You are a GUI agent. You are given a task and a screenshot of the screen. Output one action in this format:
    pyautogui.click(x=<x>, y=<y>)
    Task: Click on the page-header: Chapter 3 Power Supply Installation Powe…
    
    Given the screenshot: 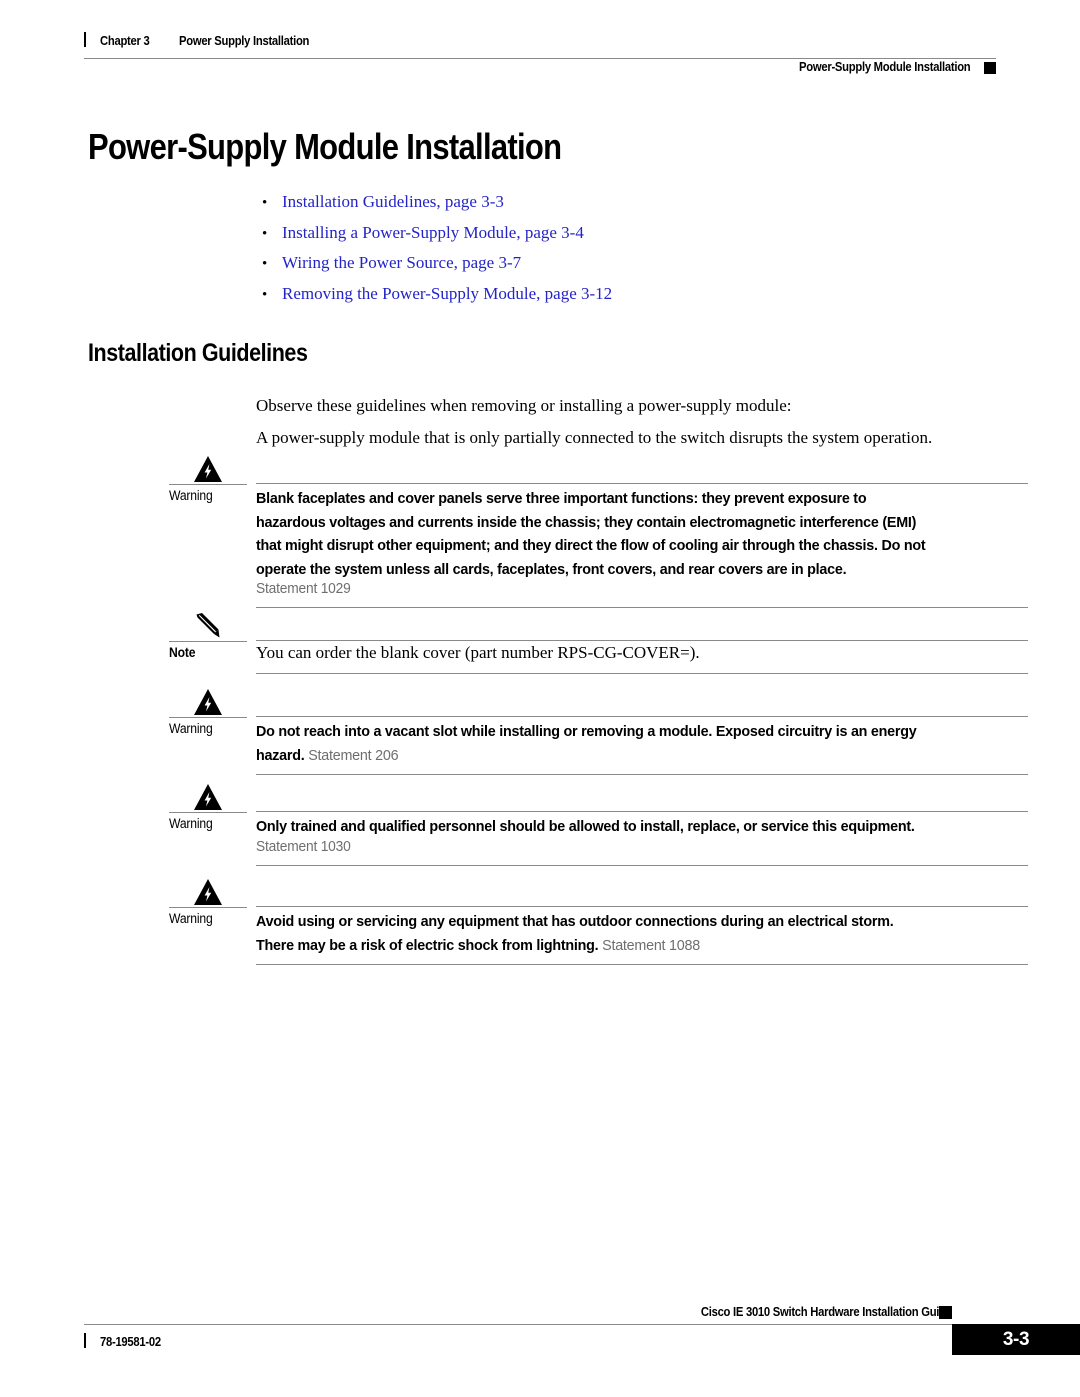 What is the action you would take?
    pyautogui.click(x=540, y=54)
    